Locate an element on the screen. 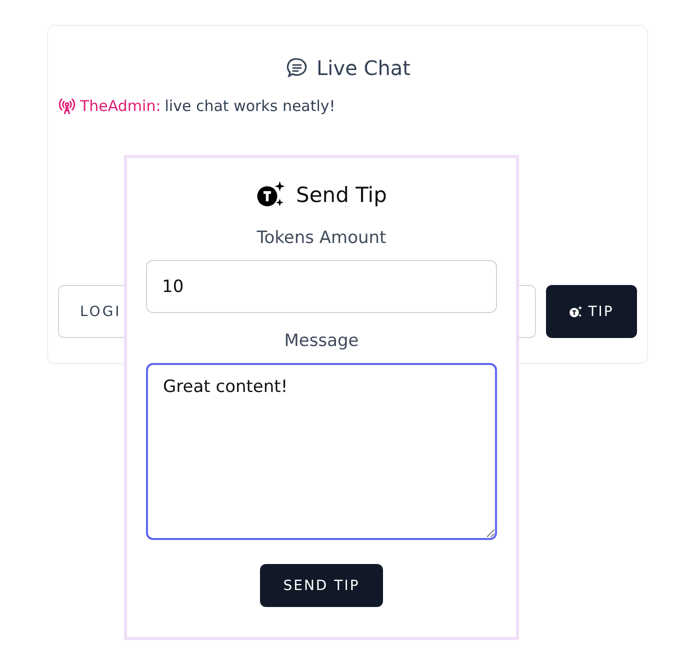  tip-button: TIP is located at coordinates (591, 311).